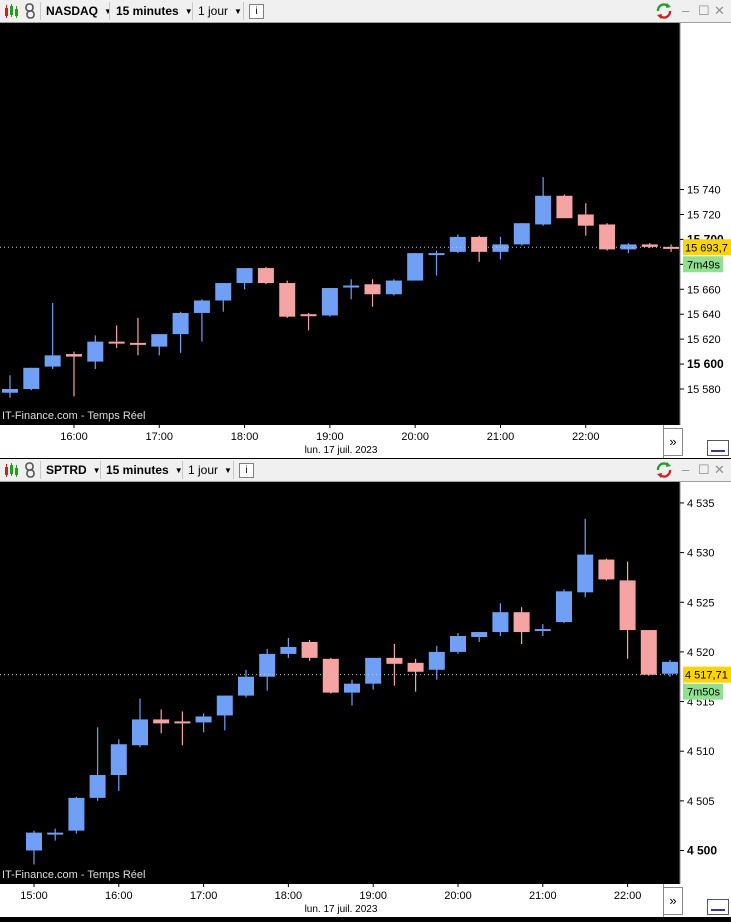 The image size is (731, 922). I want to click on y-tick-label: 15 640, so click(704, 315).